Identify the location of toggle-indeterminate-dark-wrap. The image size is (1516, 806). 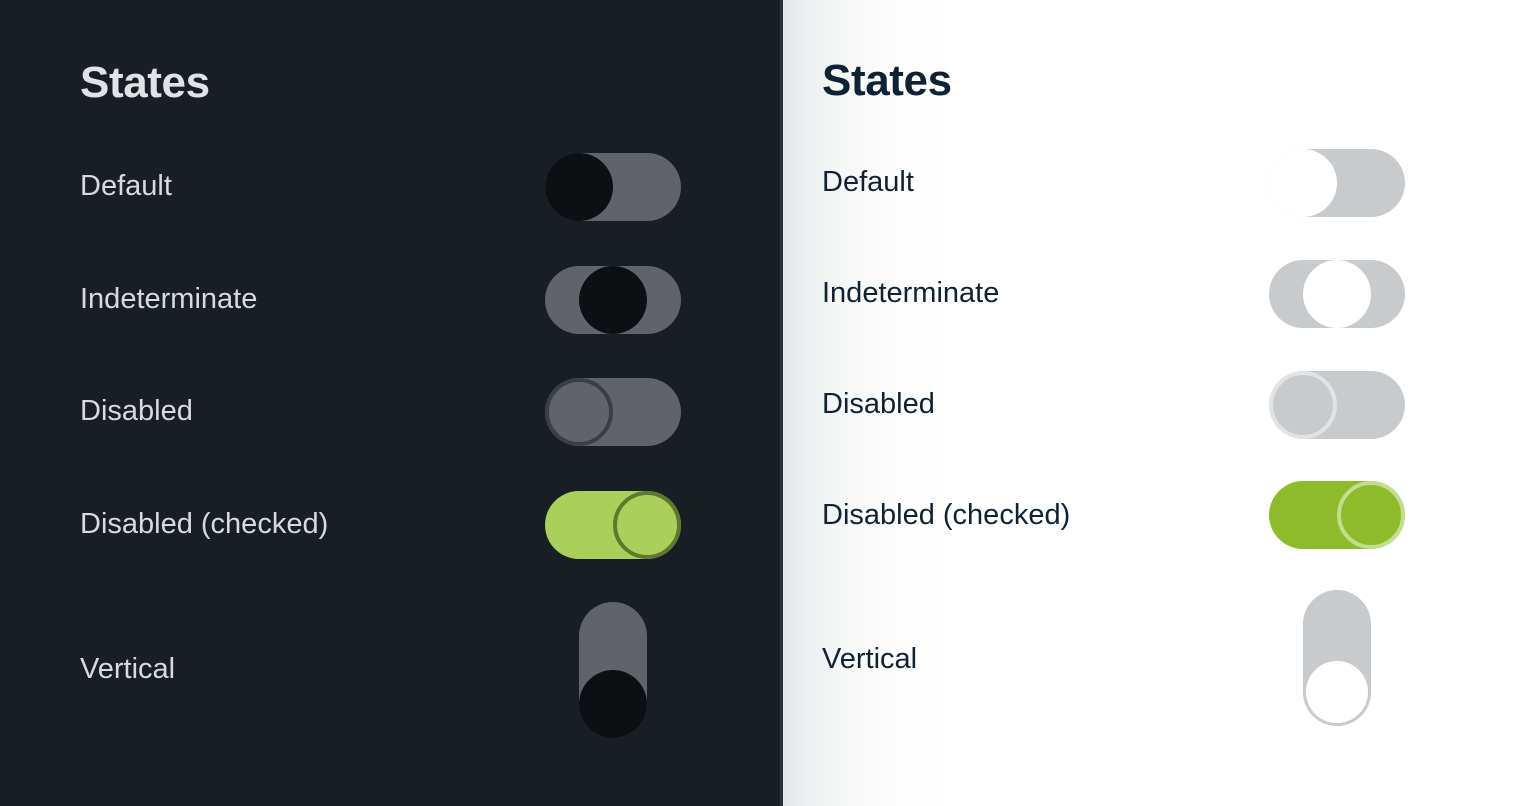
(613, 300).